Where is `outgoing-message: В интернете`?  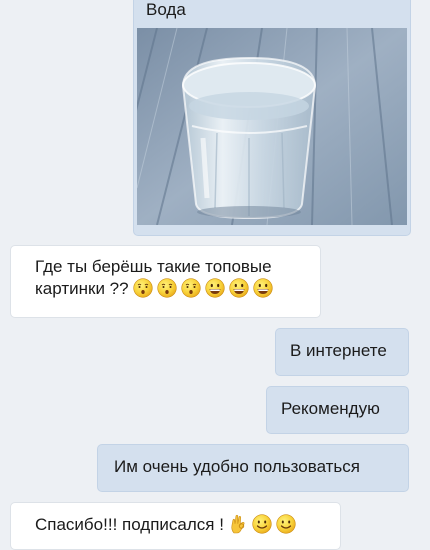 outgoing-message: В интернете is located at coordinates (342, 352).